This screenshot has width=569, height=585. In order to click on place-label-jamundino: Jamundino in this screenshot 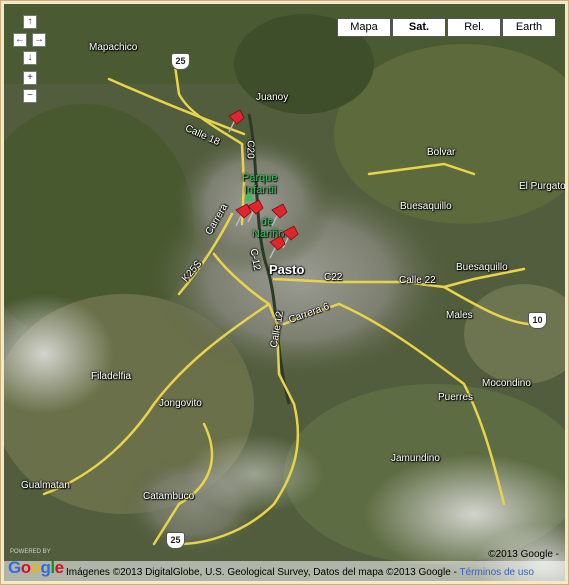, I will do `click(415, 458)`.